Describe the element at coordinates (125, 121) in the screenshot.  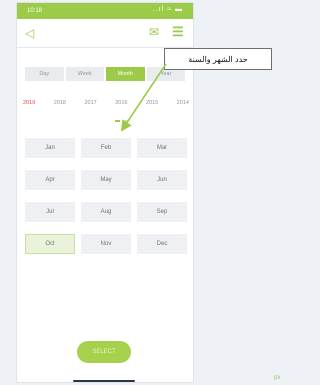
I see `page-dot` at that location.